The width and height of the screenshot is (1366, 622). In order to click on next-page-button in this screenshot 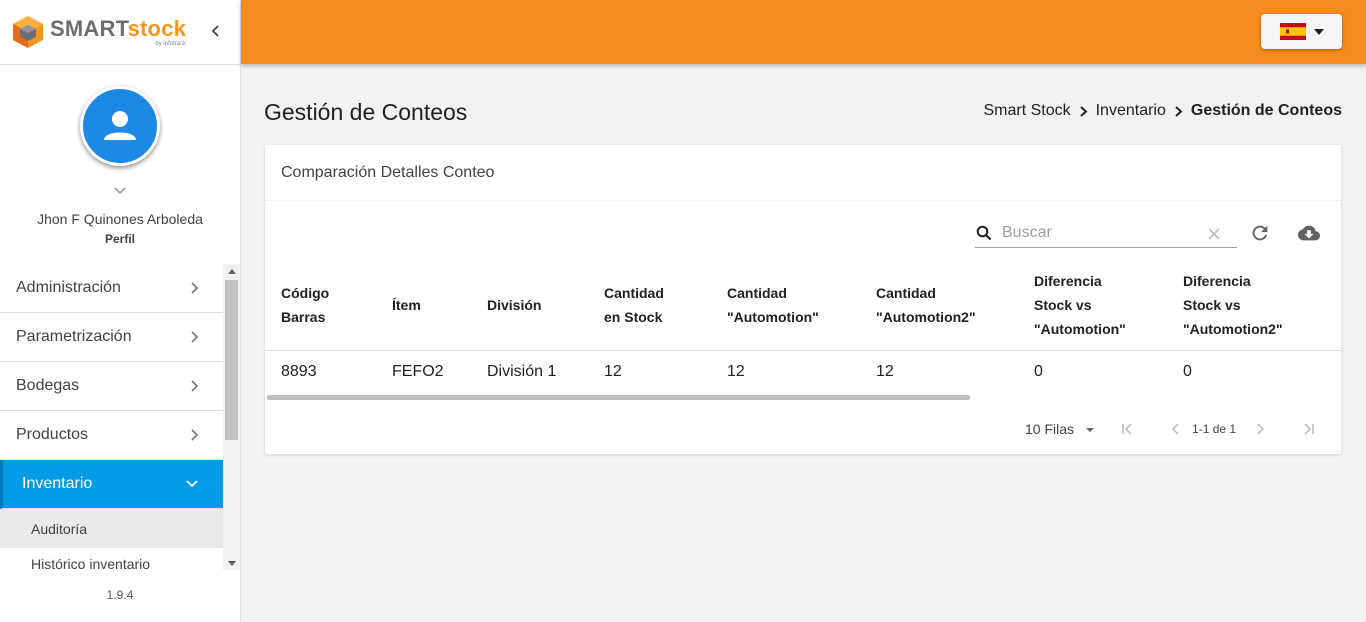, I will do `click(1260, 429)`.